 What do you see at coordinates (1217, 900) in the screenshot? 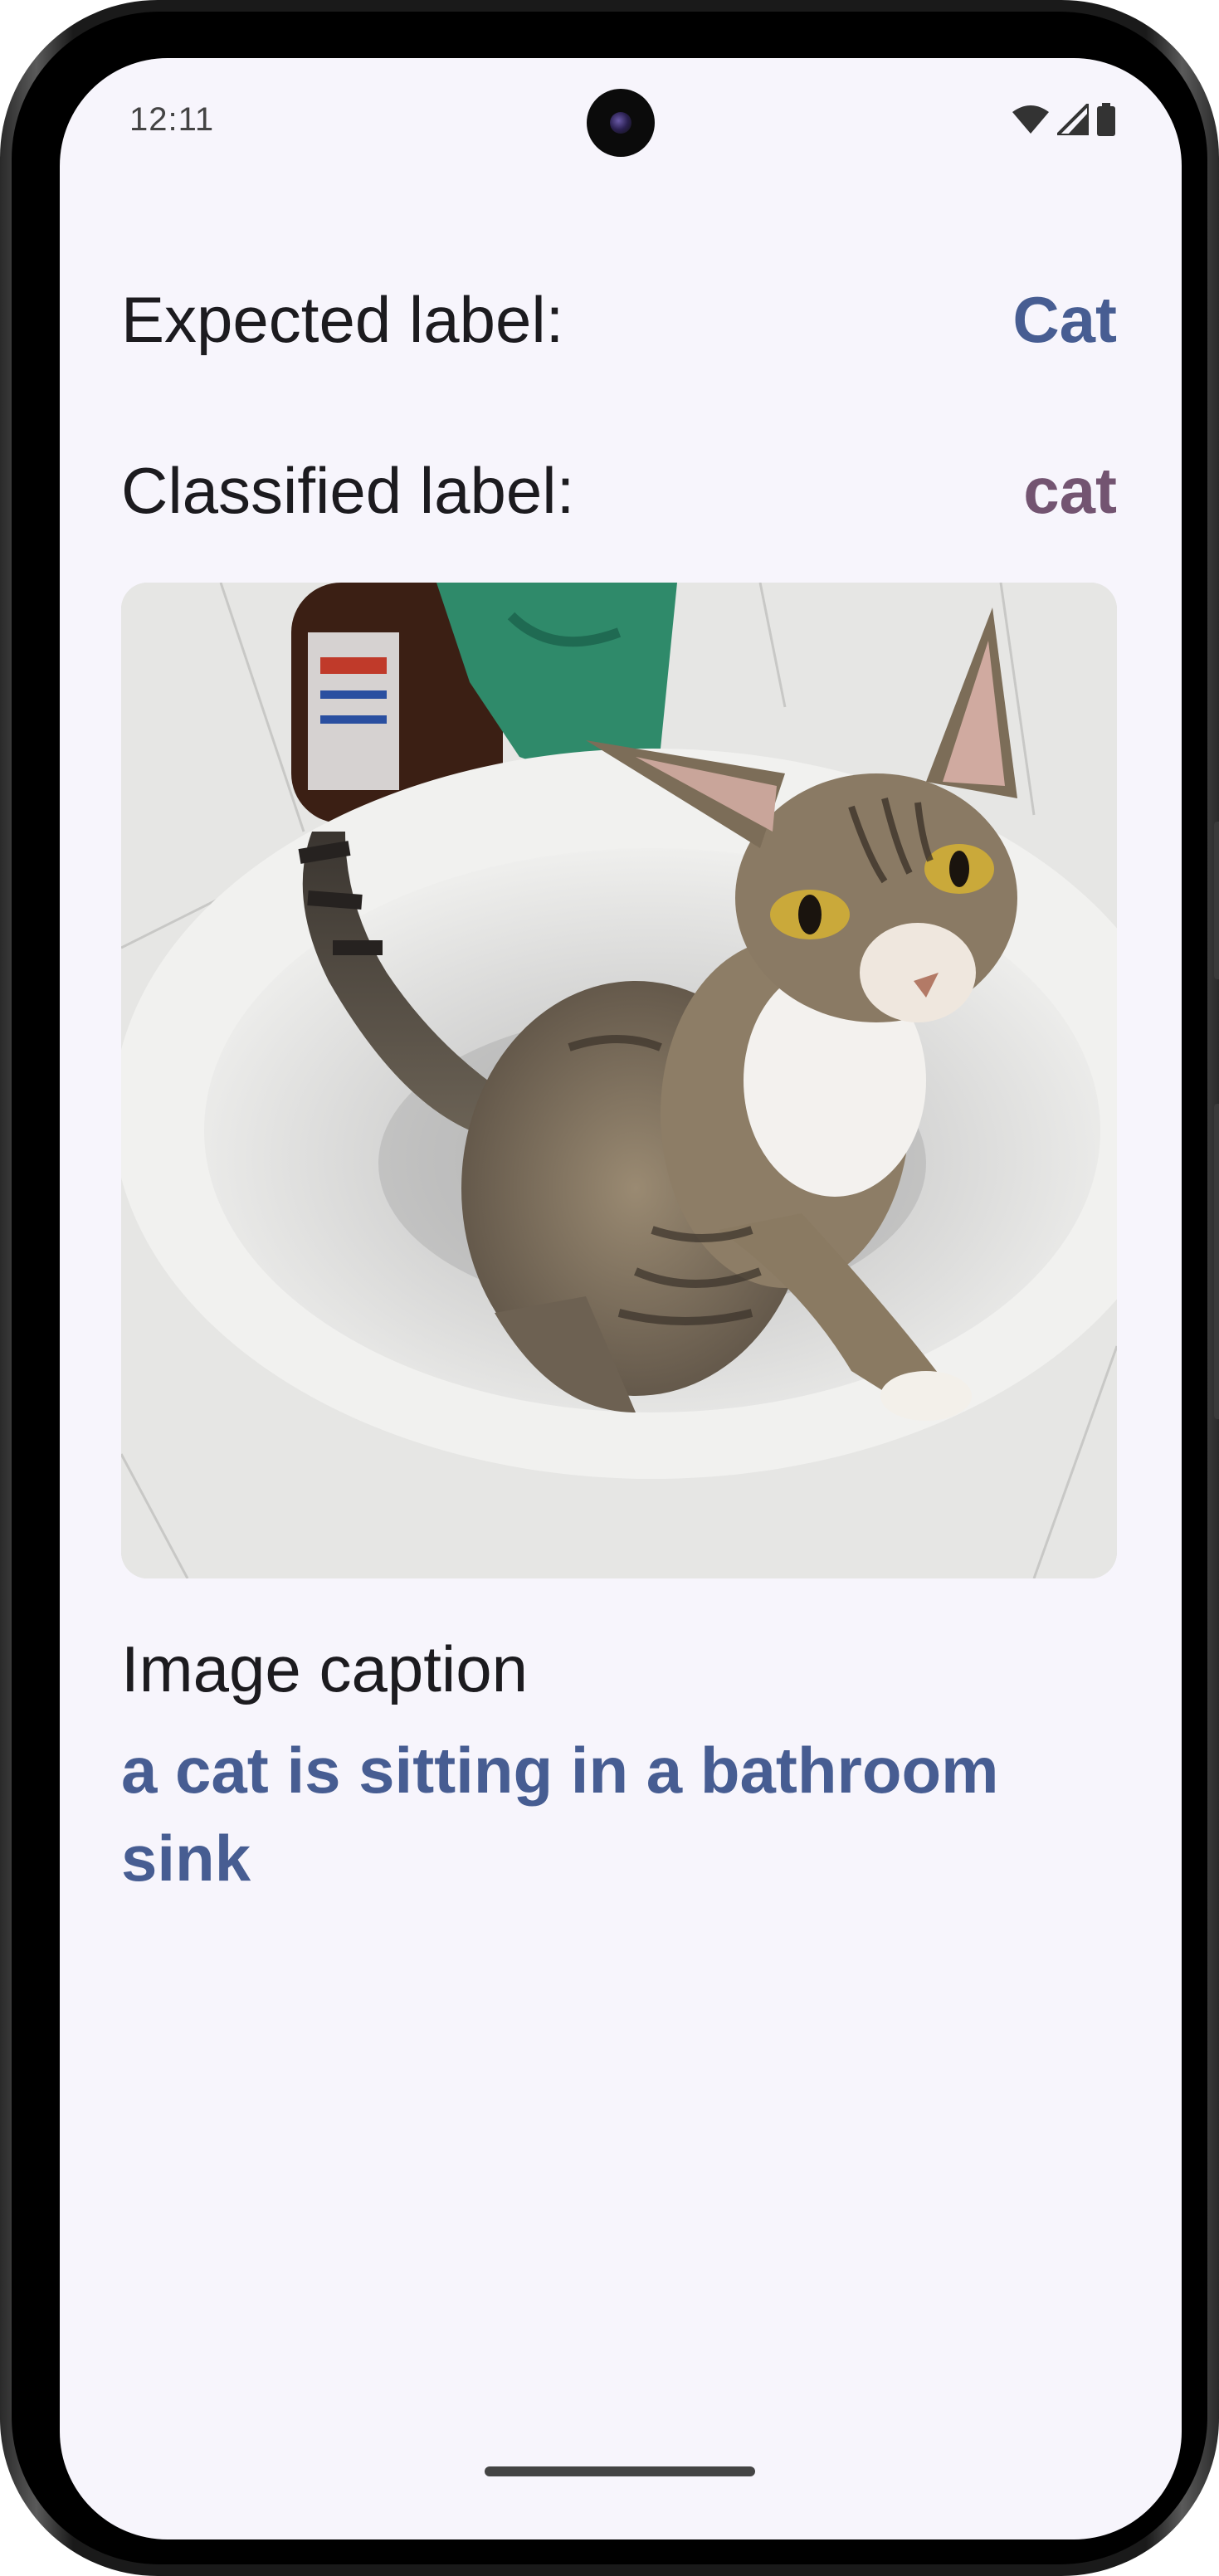
I see `volume-button` at bounding box center [1217, 900].